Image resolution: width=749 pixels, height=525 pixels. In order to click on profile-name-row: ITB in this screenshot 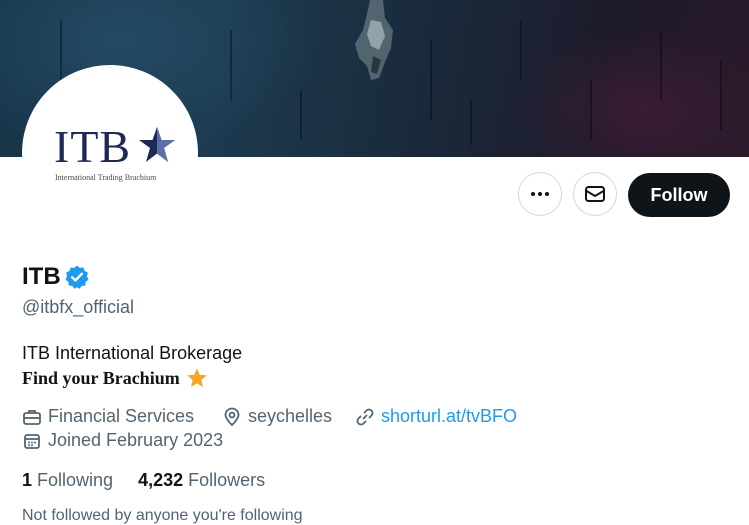, I will do `click(56, 277)`.